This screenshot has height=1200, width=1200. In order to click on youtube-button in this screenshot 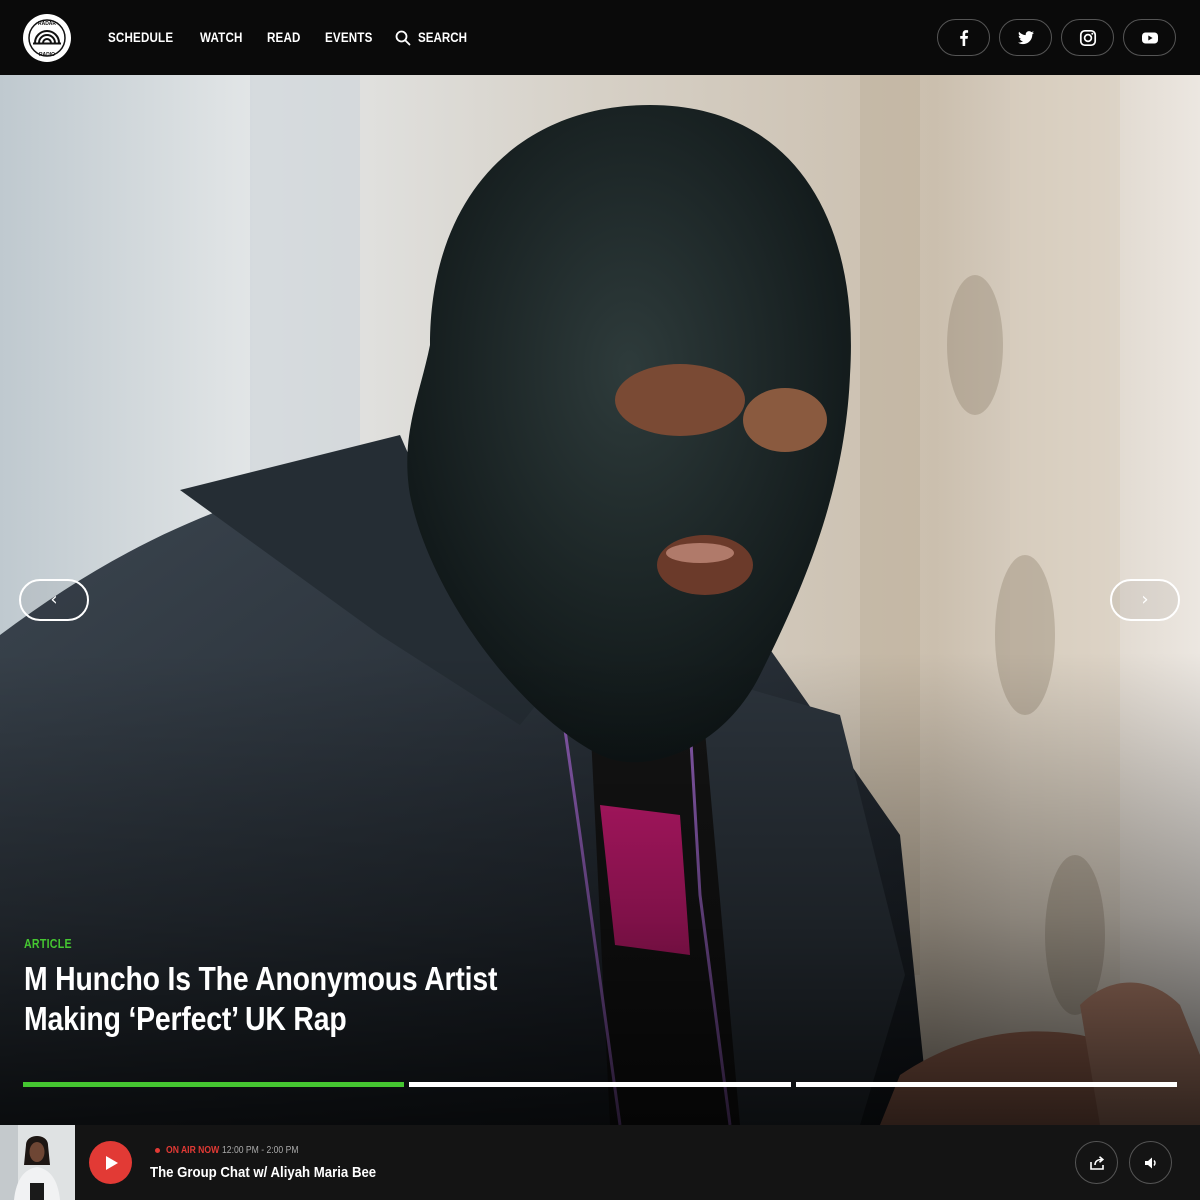, I will do `click(1149, 37)`.